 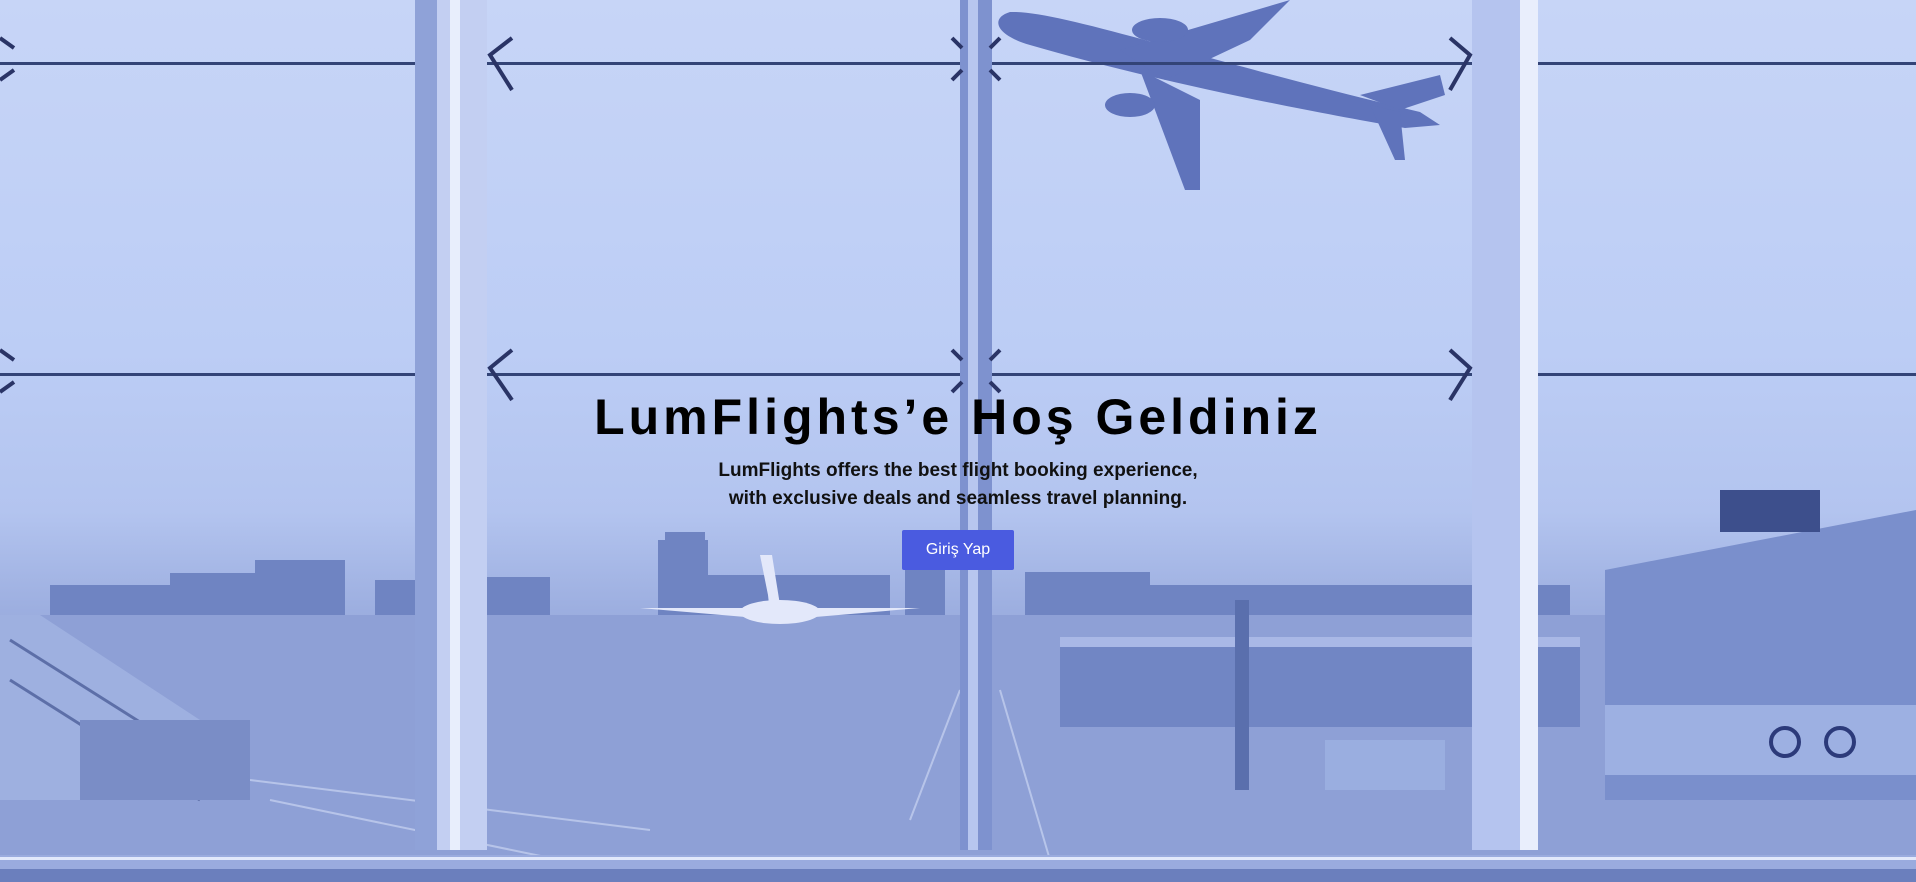 What do you see at coordinates (958, 550) in the screenshot?
I see `login-button: Giriş Yap` at bounding box center [958, 550].